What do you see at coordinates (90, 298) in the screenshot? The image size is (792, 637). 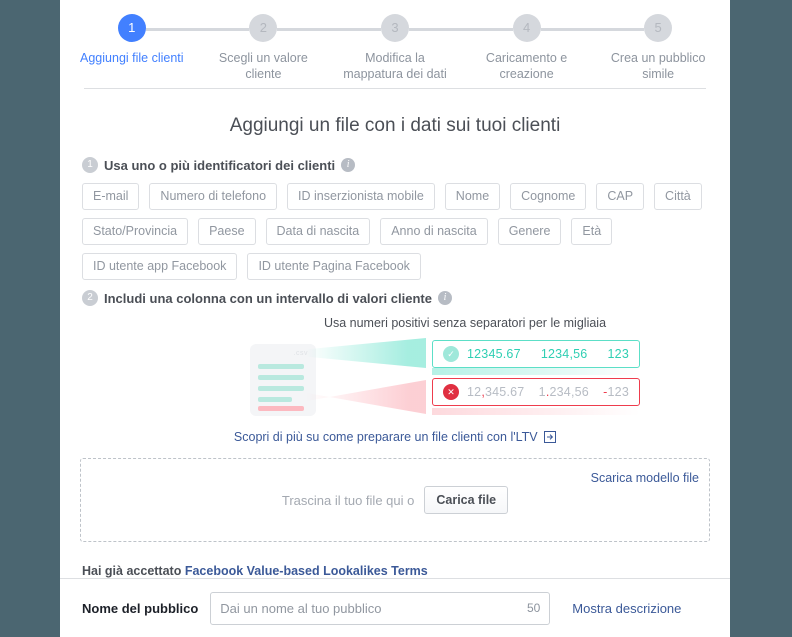 I see `section-2-number: 2` at bounding box center [90, 298].